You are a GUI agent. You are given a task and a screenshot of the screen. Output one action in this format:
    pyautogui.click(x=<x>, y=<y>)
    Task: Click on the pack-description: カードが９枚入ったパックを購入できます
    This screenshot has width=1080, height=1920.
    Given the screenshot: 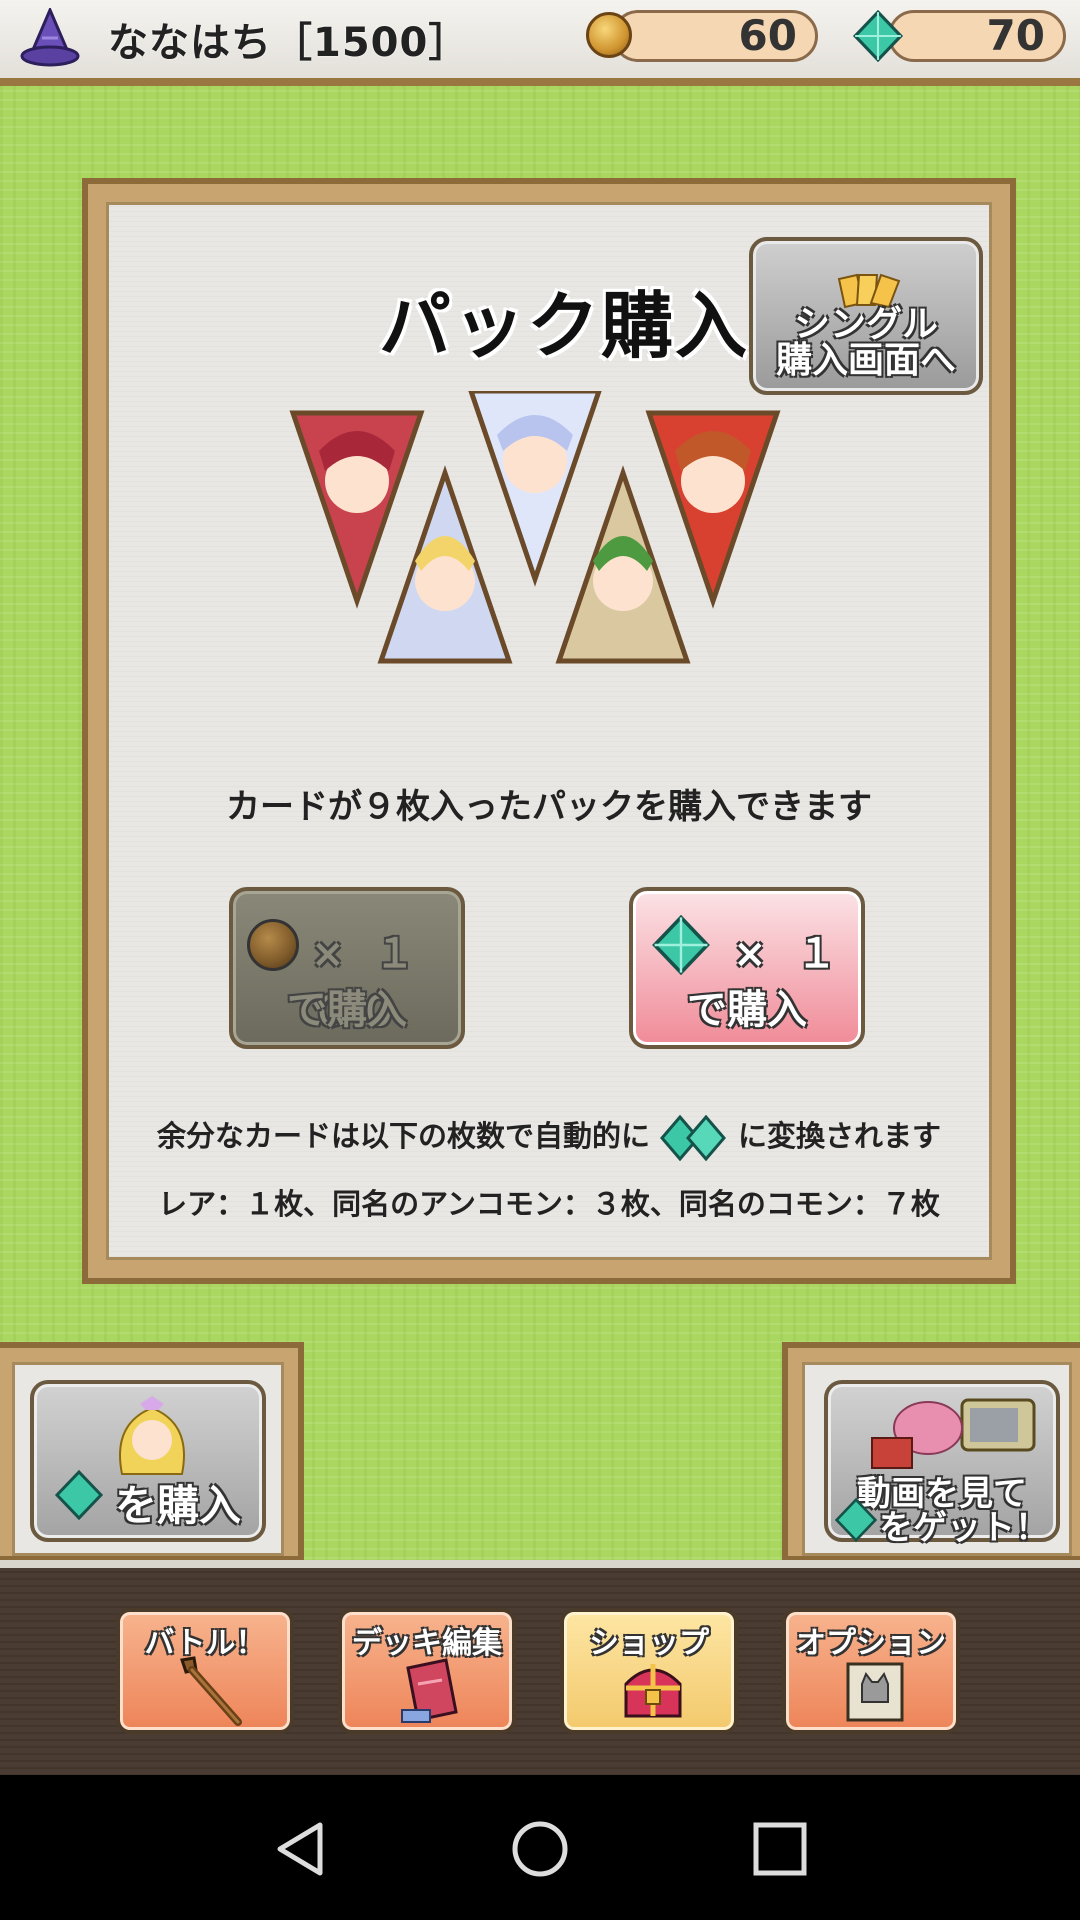 What is the action you would take?
    pyautogui.click(x=549, y=807)
    